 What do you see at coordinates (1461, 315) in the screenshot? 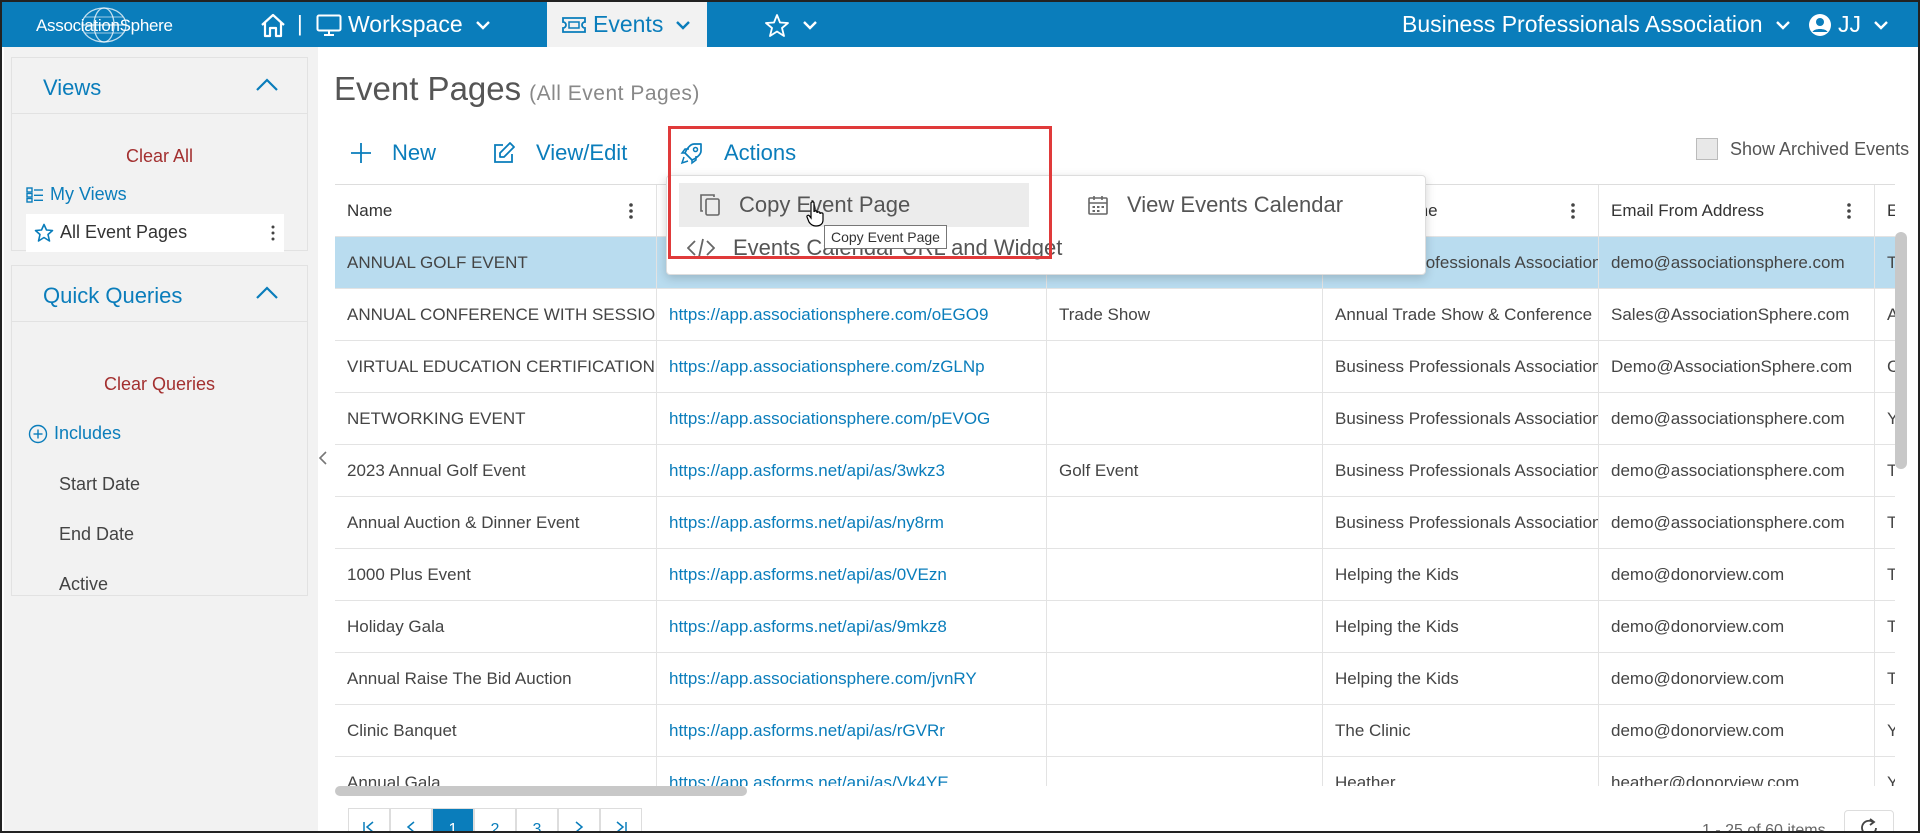
I see `cell-entity-name: Annual Trade Show & Conference` at bounding box center [1461, 315].